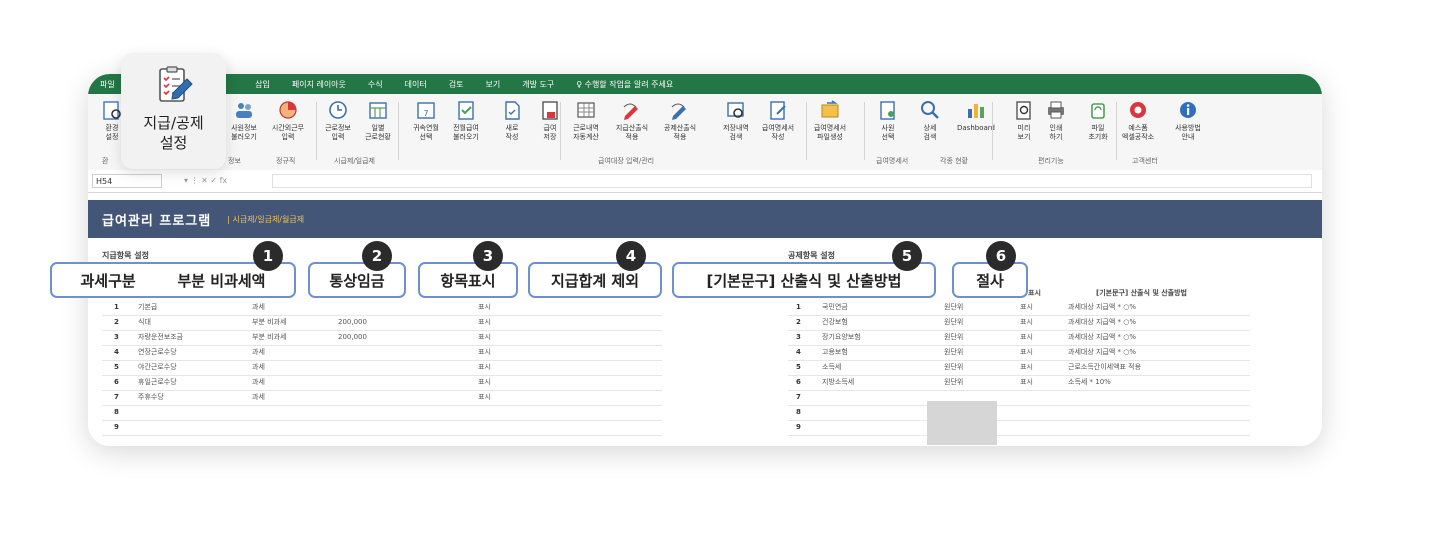 Image resolution: width=1432 pixels, height=536 pixels. Describe the element at coordinates (416, 84) in the screenshot. I see `ribbon-tab-5: 데이터` at that location.